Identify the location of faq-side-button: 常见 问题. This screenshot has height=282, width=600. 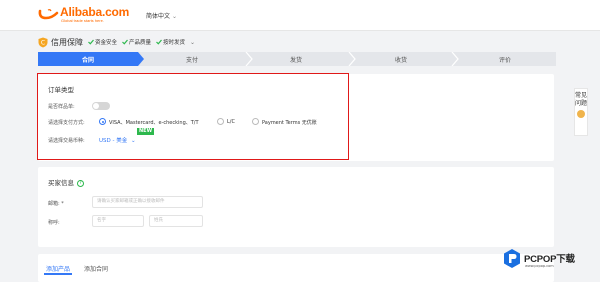
(581, 112).